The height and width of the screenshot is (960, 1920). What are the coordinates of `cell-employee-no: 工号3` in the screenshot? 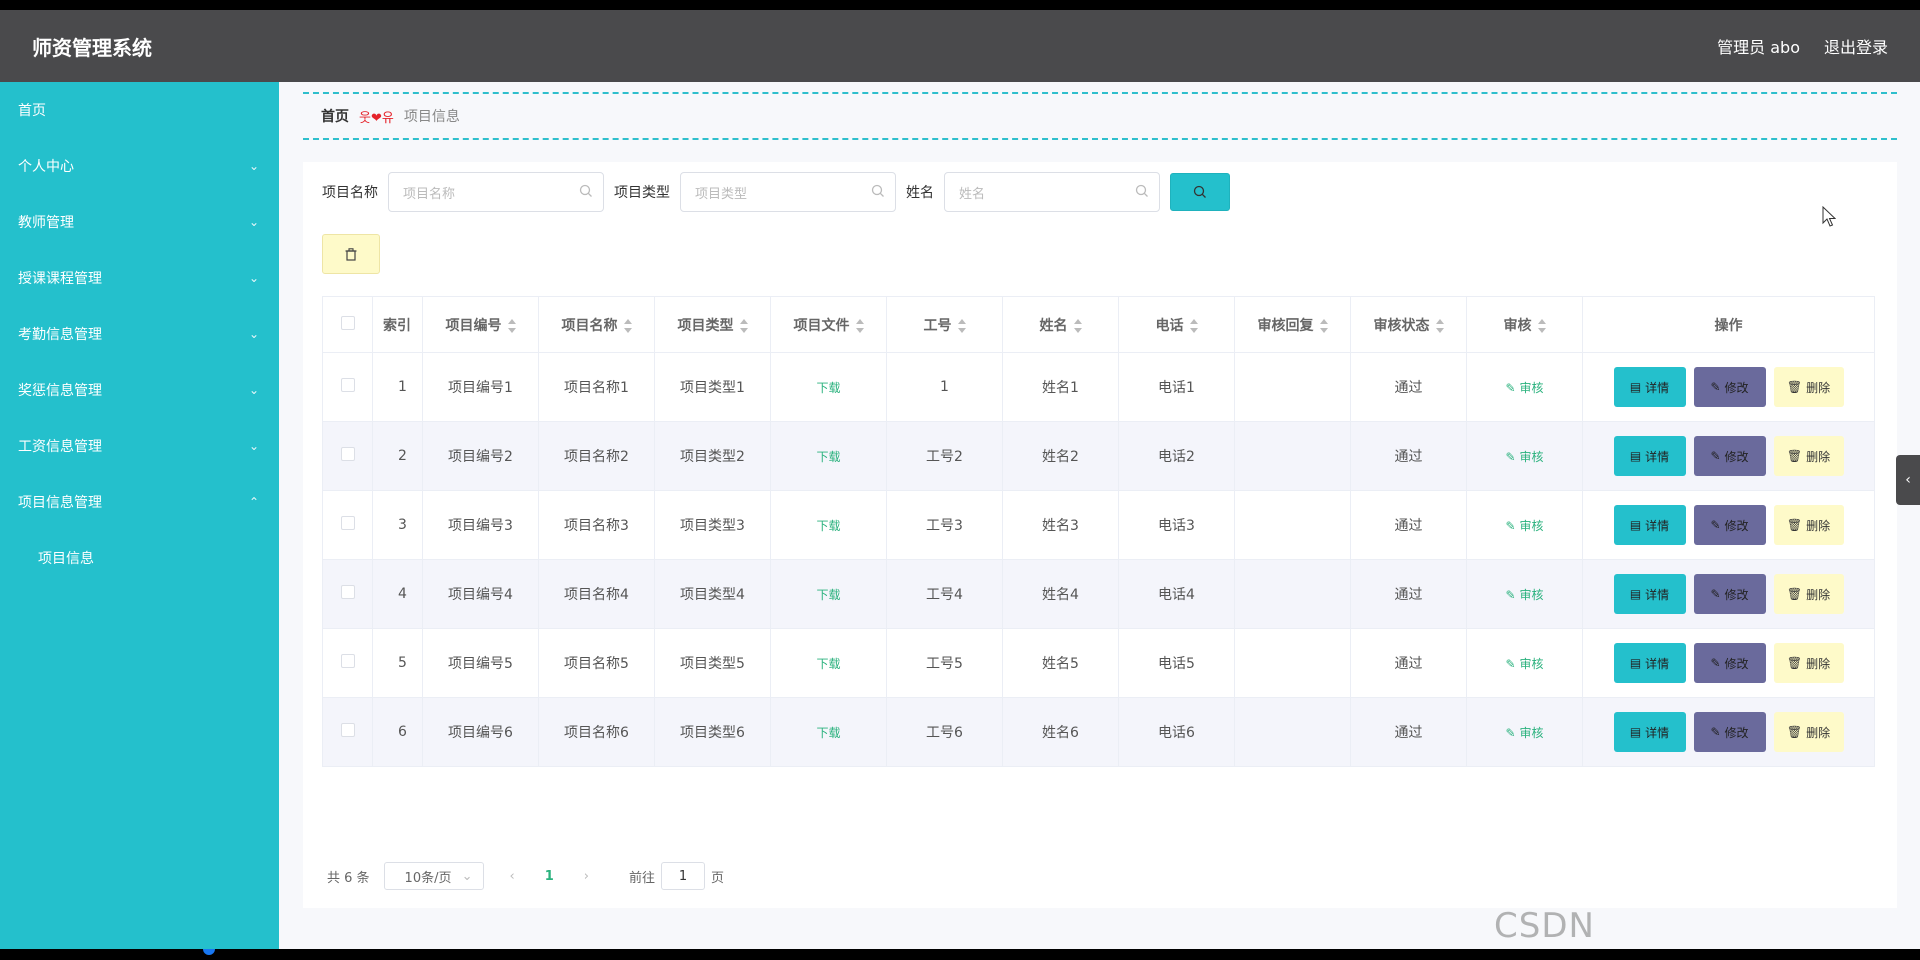 It's located at (944, 525).